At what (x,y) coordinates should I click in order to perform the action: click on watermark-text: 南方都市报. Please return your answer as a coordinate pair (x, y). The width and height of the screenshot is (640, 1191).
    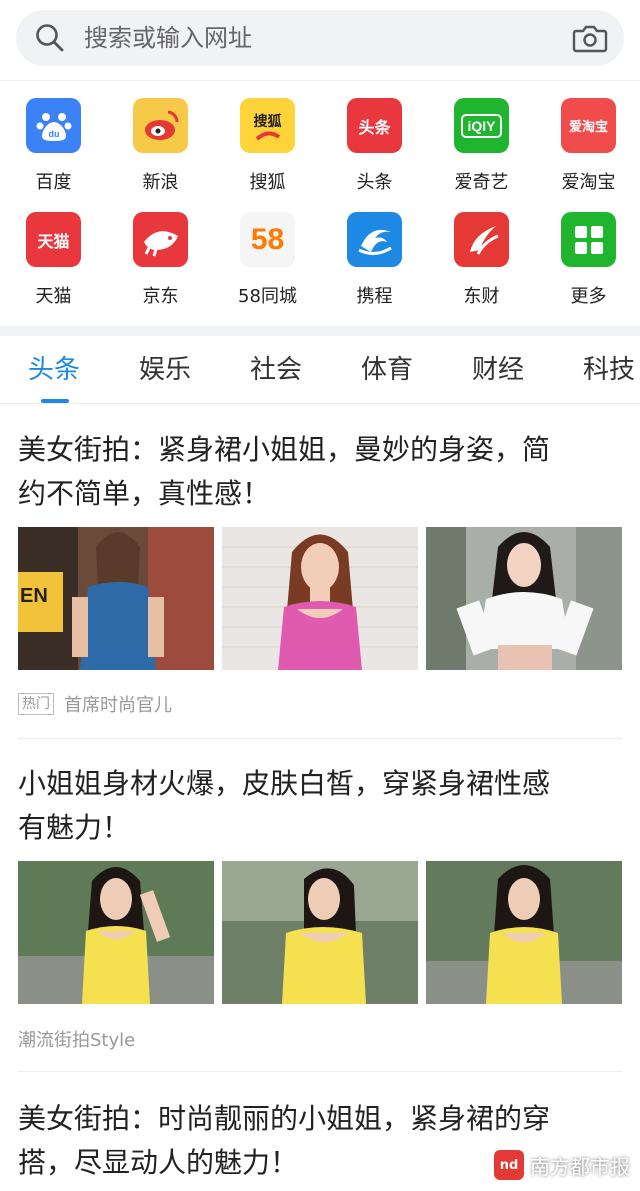
    Looking at the image, I should click on (580, 1166).